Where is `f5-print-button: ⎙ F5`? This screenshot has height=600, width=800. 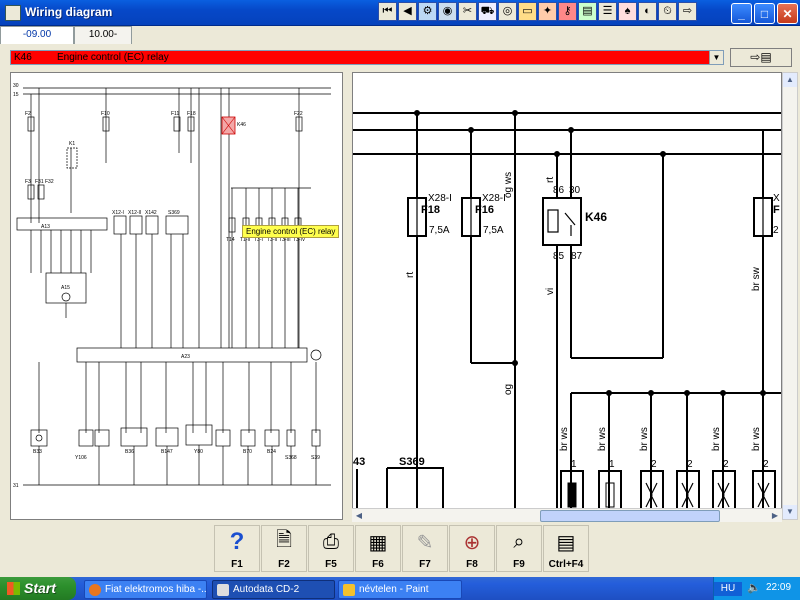 f5-print-button: ⎙ F5 is located at coordinates (331, 548).